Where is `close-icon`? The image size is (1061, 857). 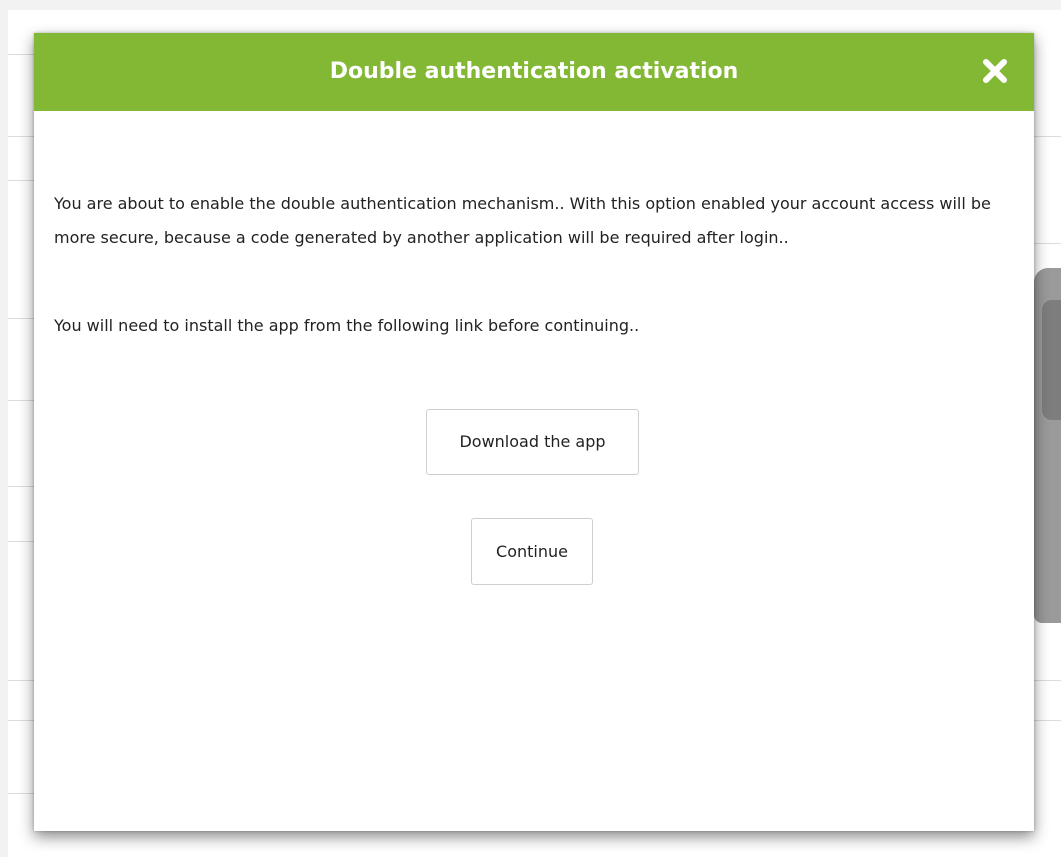
close-icon is located at coordinates (995, 71).